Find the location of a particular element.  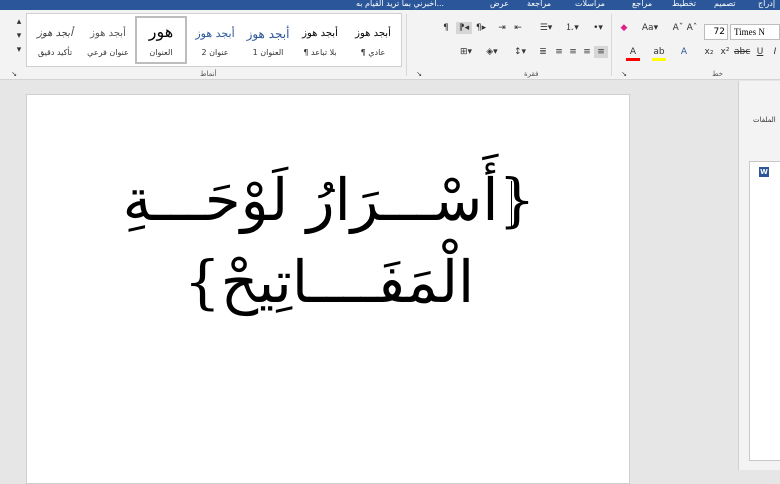

tab-insert: إدراج is located at coordinates (766, 4).